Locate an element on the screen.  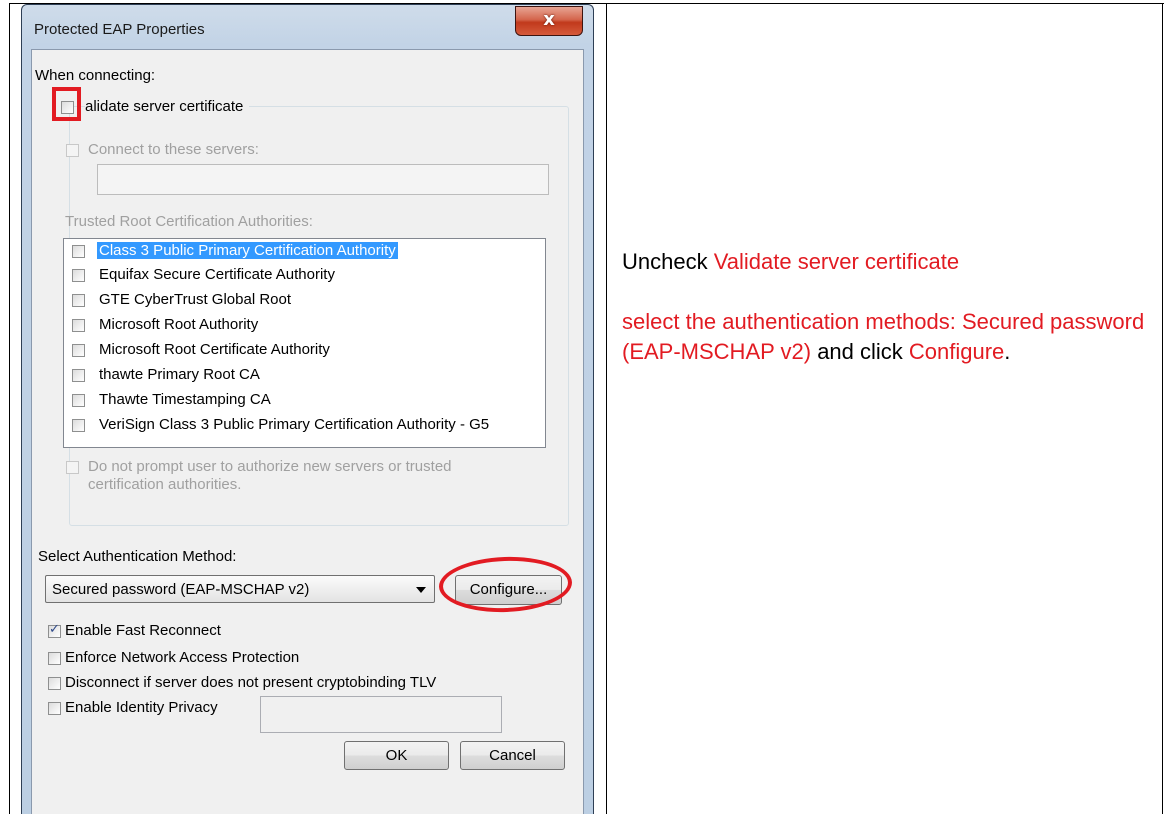
connect-to-servers-checkbox is located at coordinates (72, 150).